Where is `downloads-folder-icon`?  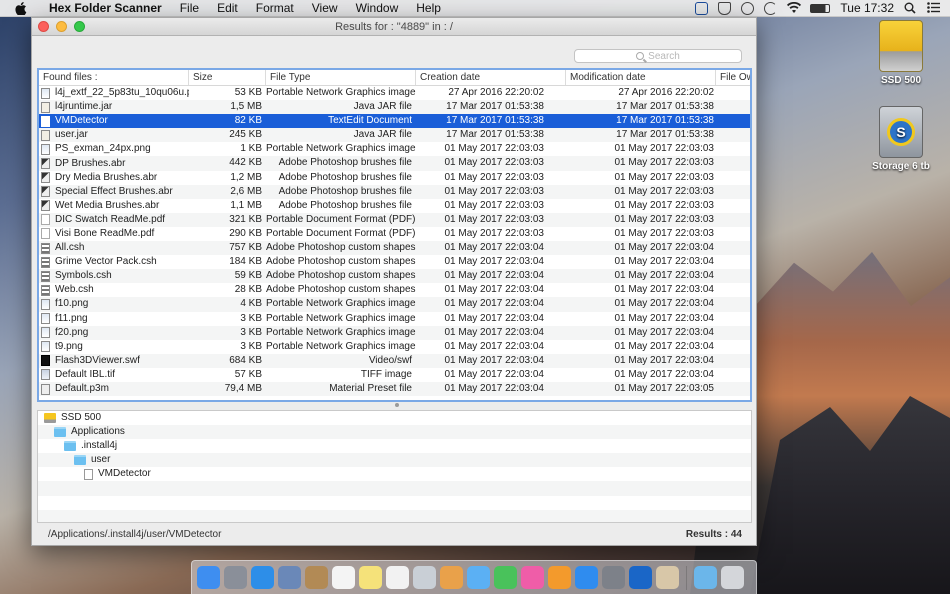 downloads-folder-icon is located at coordinates (705, 577).